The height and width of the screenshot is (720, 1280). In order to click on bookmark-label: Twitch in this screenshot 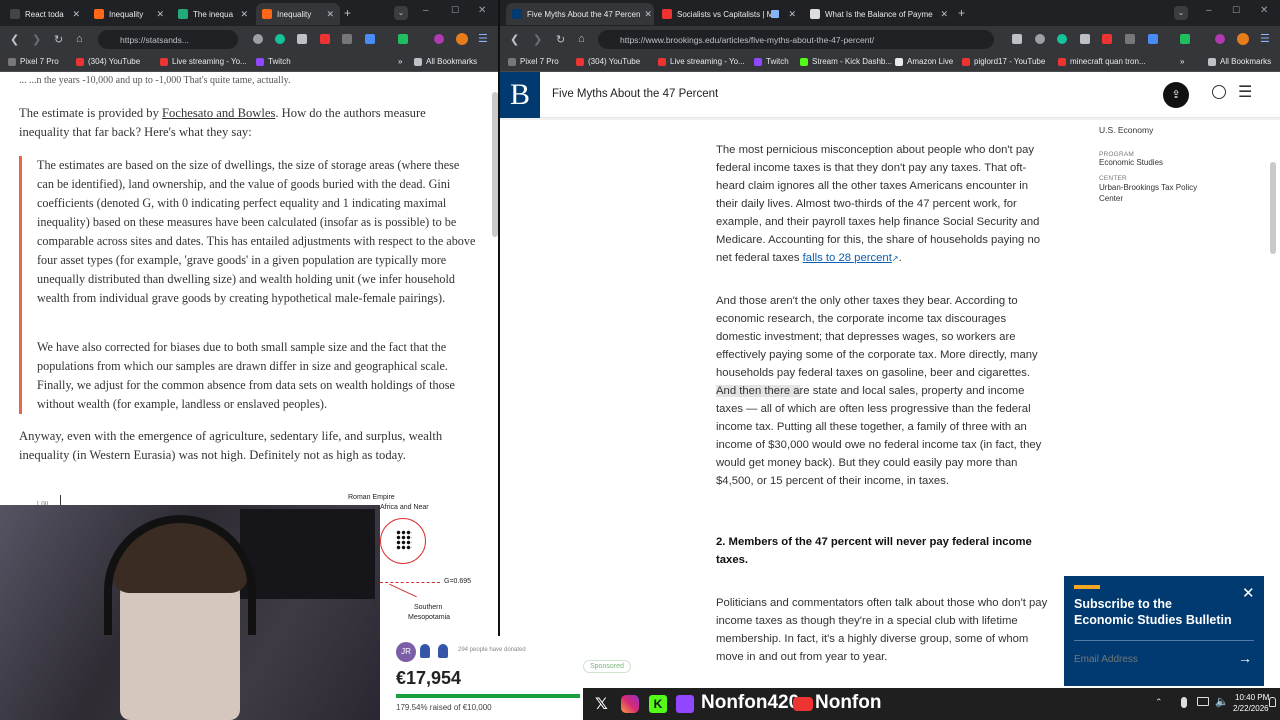, I will do `click(777, 61)`.